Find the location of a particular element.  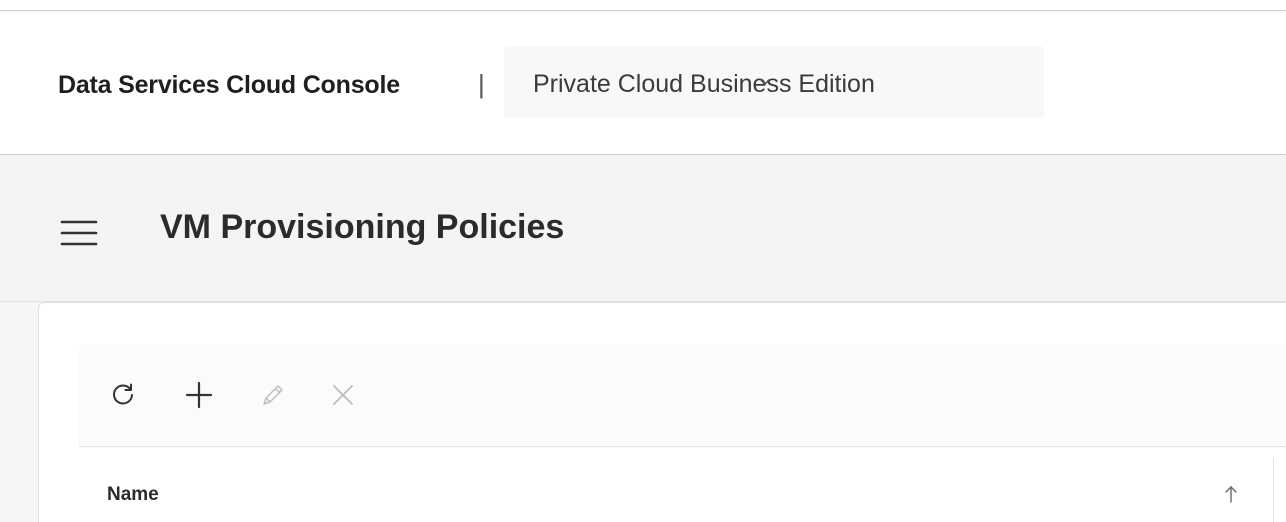

app-switcher-label: Private Cloud Business Edition is located at coordinates (704, 84).